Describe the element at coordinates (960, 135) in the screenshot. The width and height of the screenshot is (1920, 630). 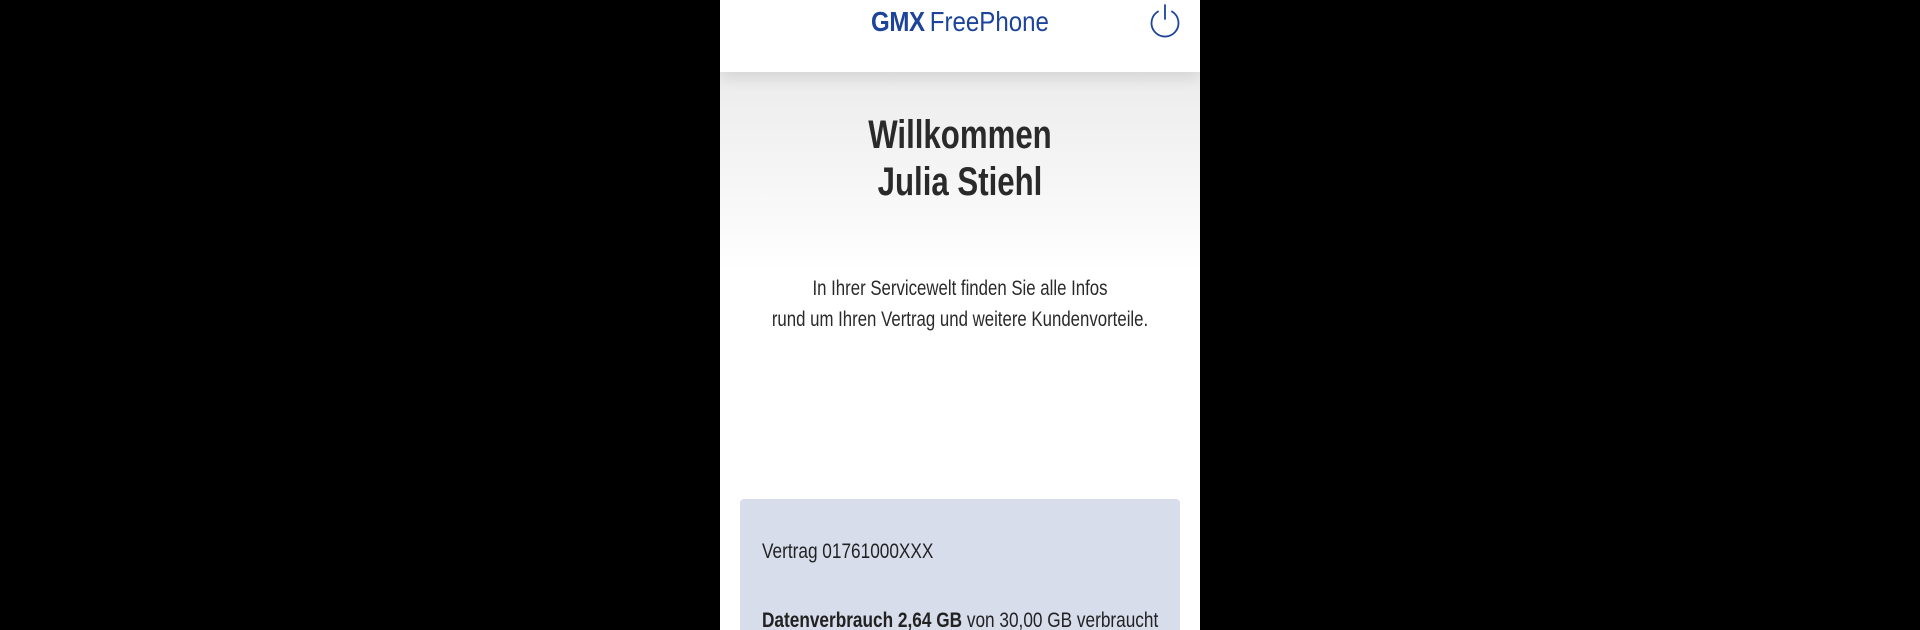
I see `welcome-greeting: Willkommen` at that location.